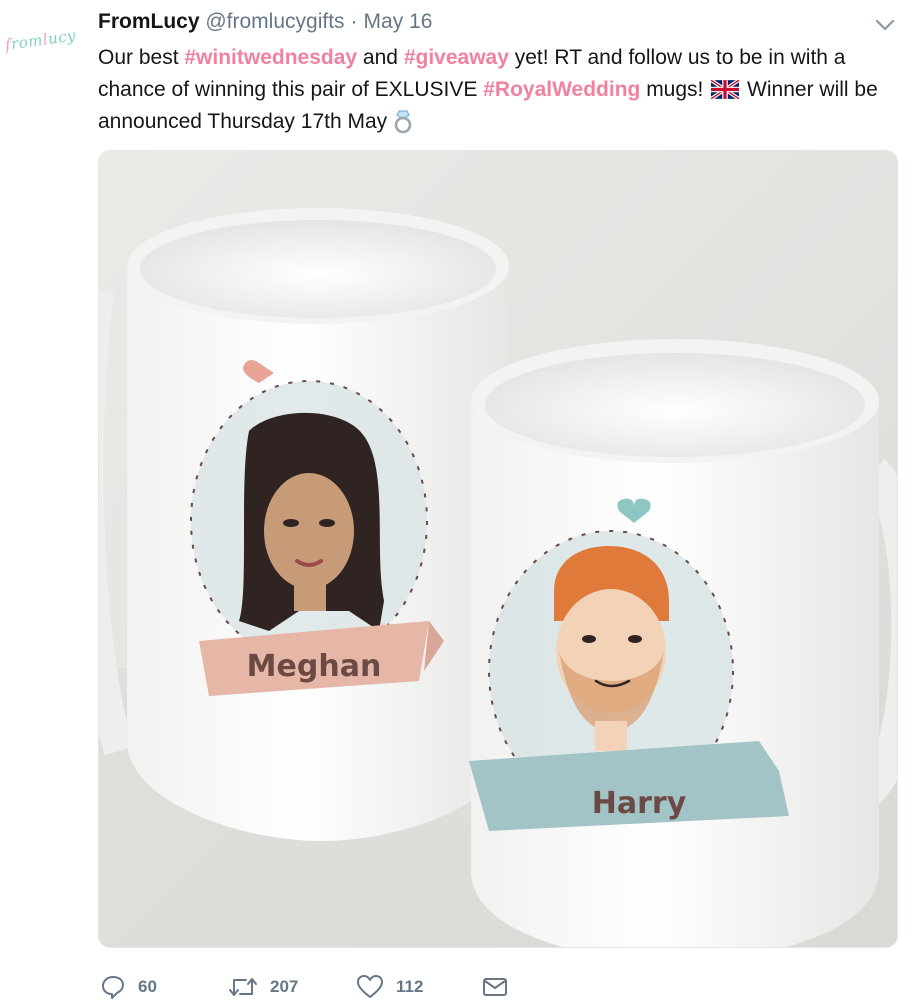  What do you see at coordinates (410, 986) in the screenshot?
I see `like-count: 112` at bounding box center [410, 986].